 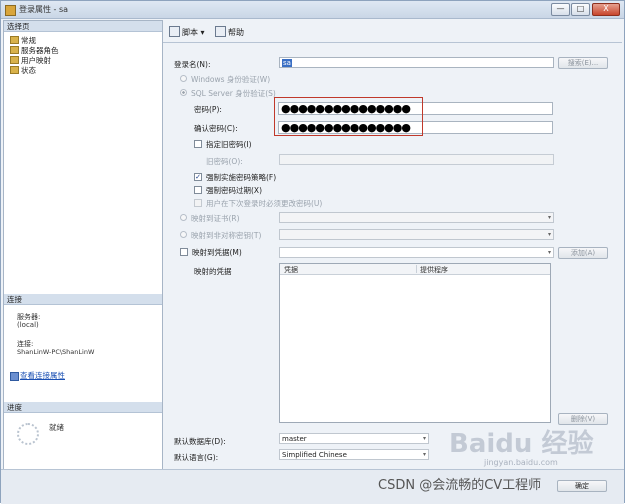 What do you see at coordinates (233, 93) in the screenshot?
I see `sql-auth-label: SQL Server 身份验证(S)` at bounding box center [233, 93].